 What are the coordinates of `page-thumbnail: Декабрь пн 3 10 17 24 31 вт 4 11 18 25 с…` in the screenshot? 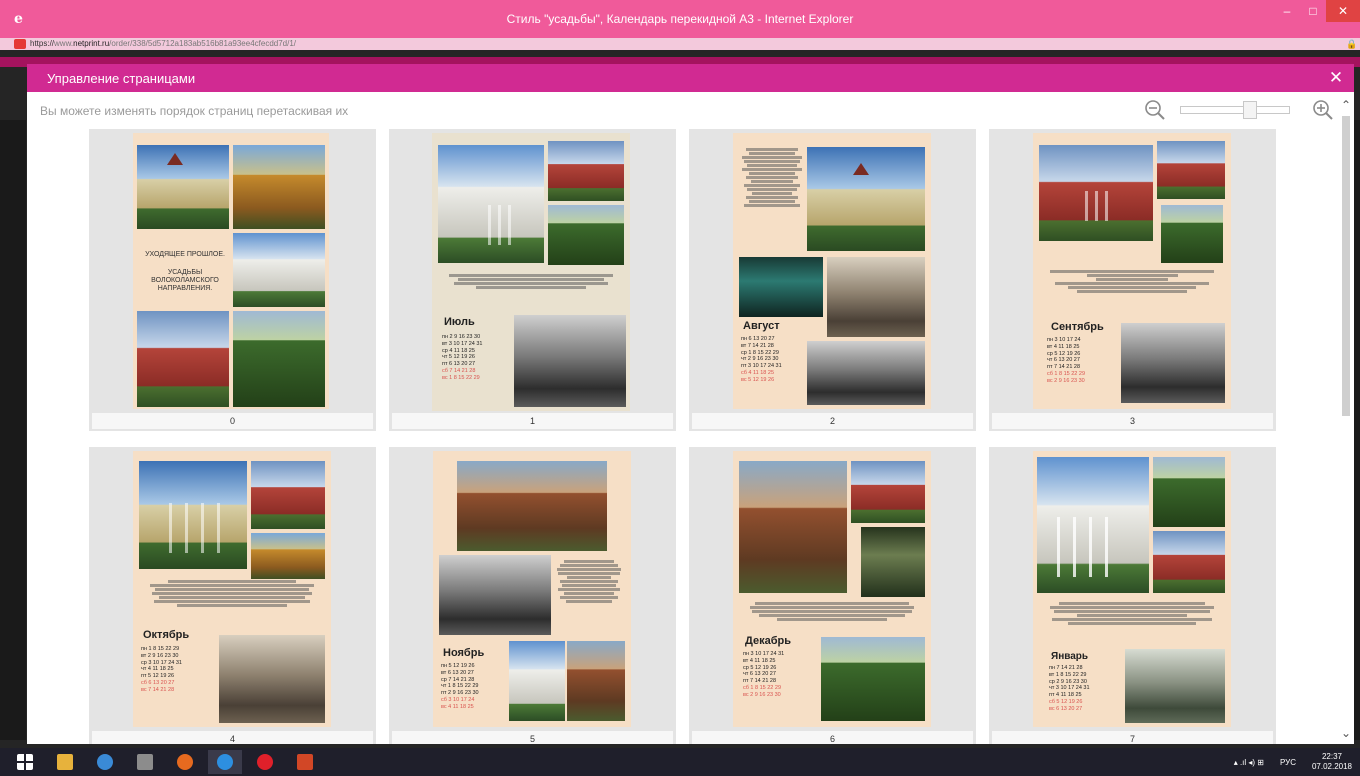 It's located at (832, 588).